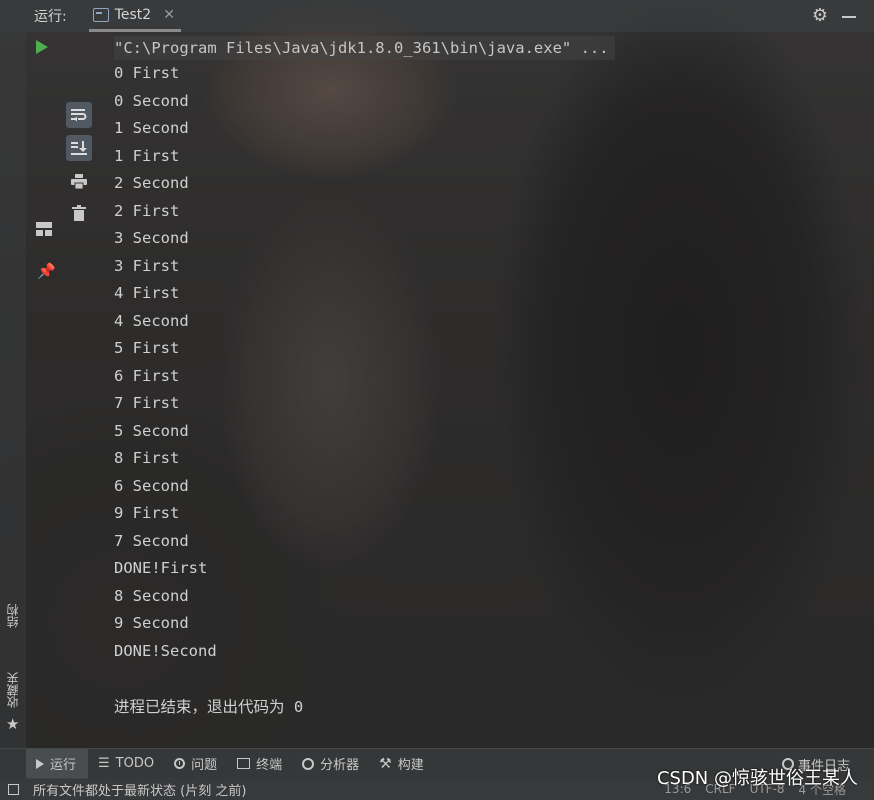 The width and height of the screenshot is (874, 800). Describe the element at coordinates (147, 265) in the screenshot. I see `console-line: 3 First` at that location.